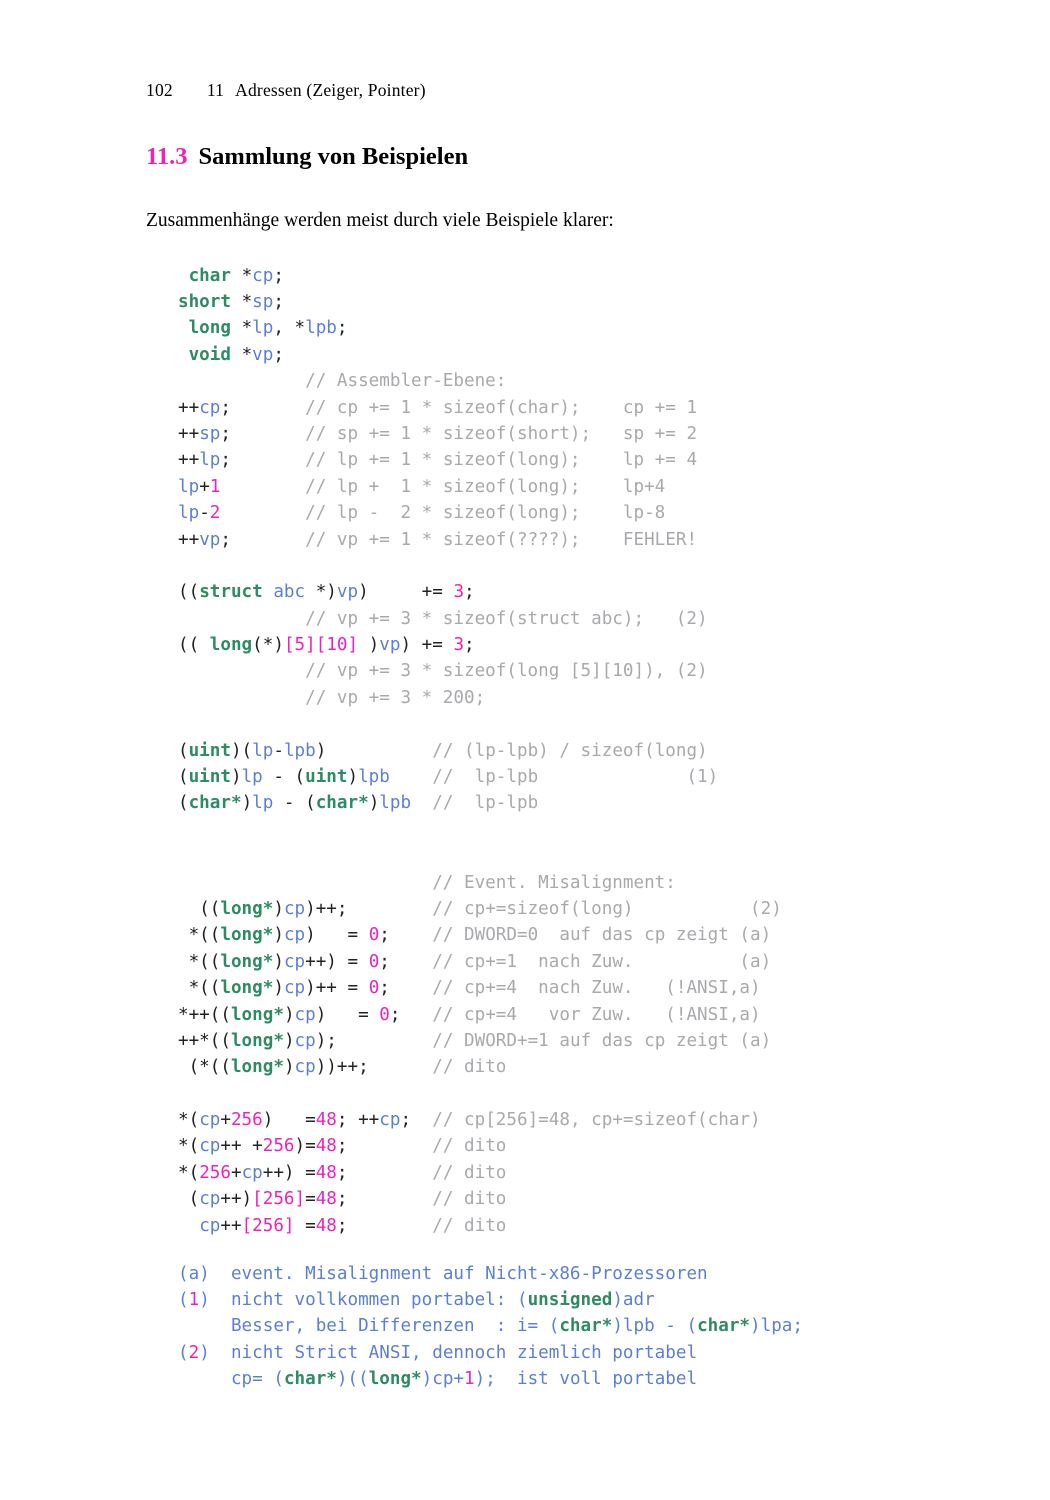 The width and height of the screenshot is (1050, 1500). What do you see at coordinates (506, 671) in the screenshot?
I see `code-line: // vp += 3 * sizeof(long [5][10]), (2)` at bounding box center [506, 671].